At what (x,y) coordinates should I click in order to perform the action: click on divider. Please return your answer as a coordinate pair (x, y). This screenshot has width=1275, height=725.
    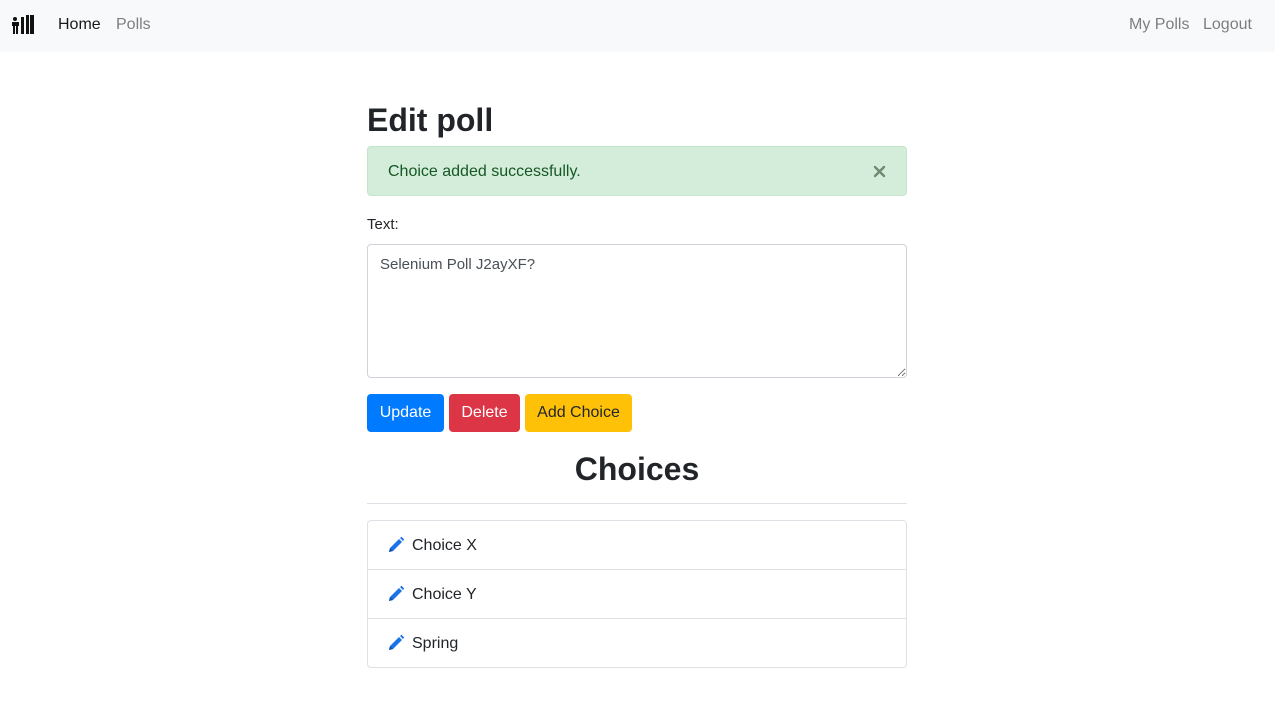
    Looking at the image, I should click on (637, 503).